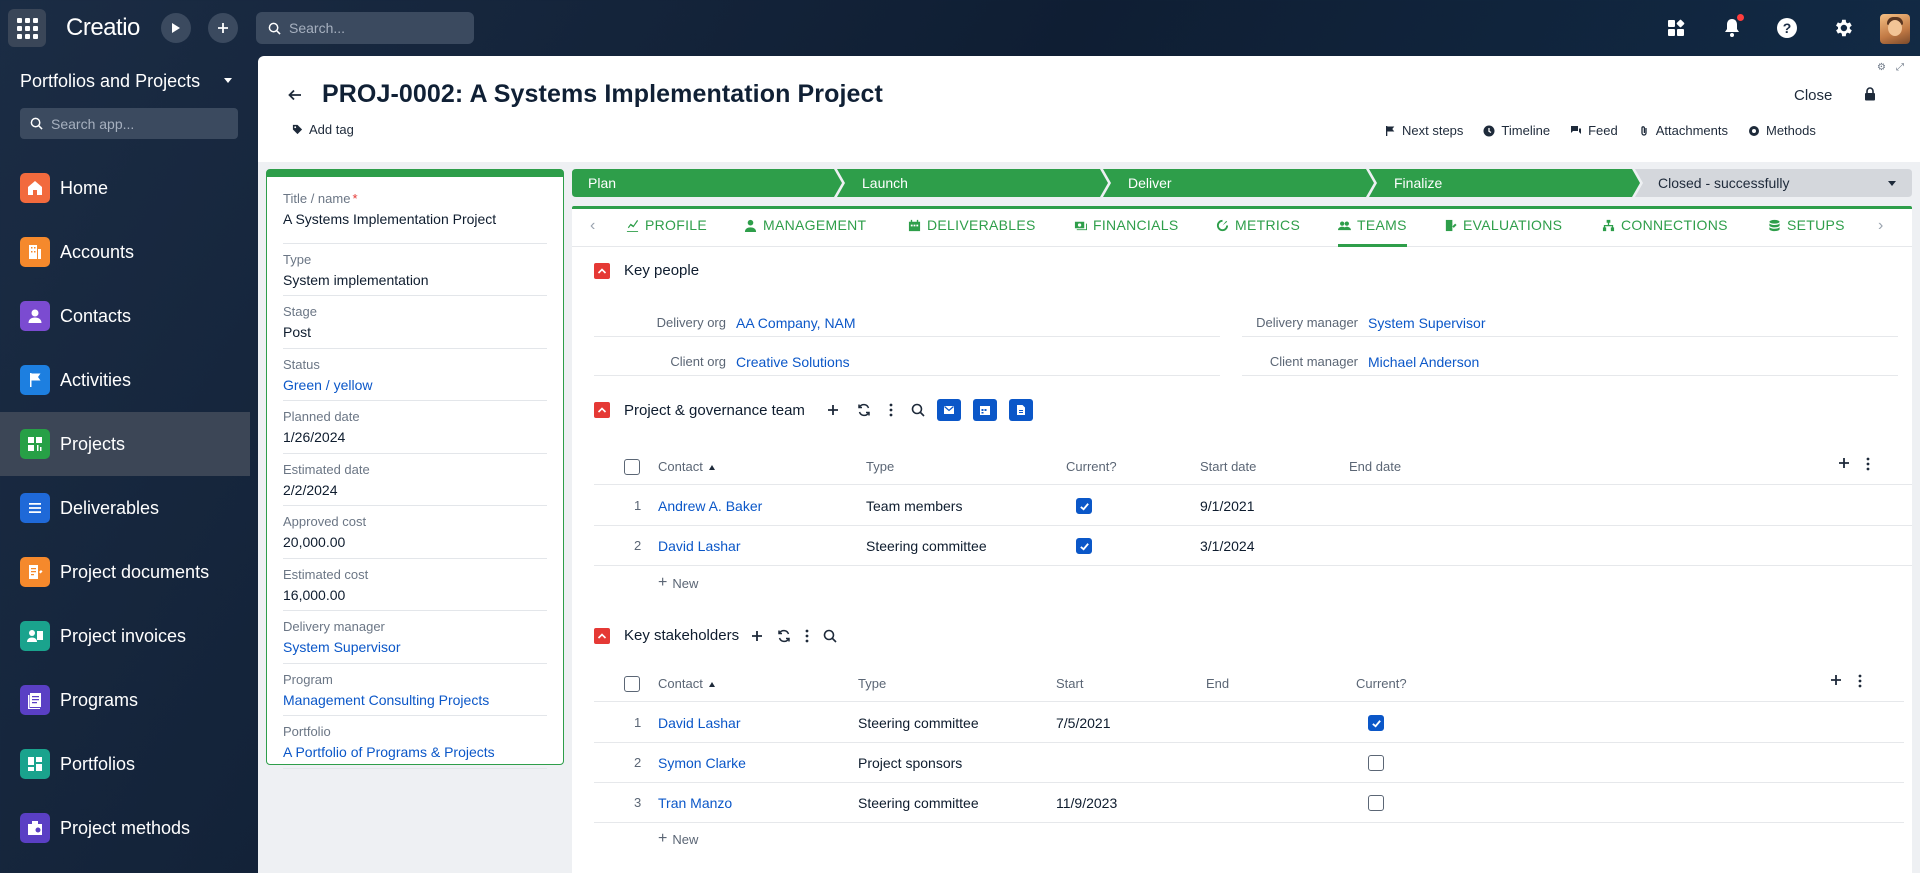  Describe the element at coordinates (415, 270) in the screenshot. I see `field-type: Type System implementation` at that location.